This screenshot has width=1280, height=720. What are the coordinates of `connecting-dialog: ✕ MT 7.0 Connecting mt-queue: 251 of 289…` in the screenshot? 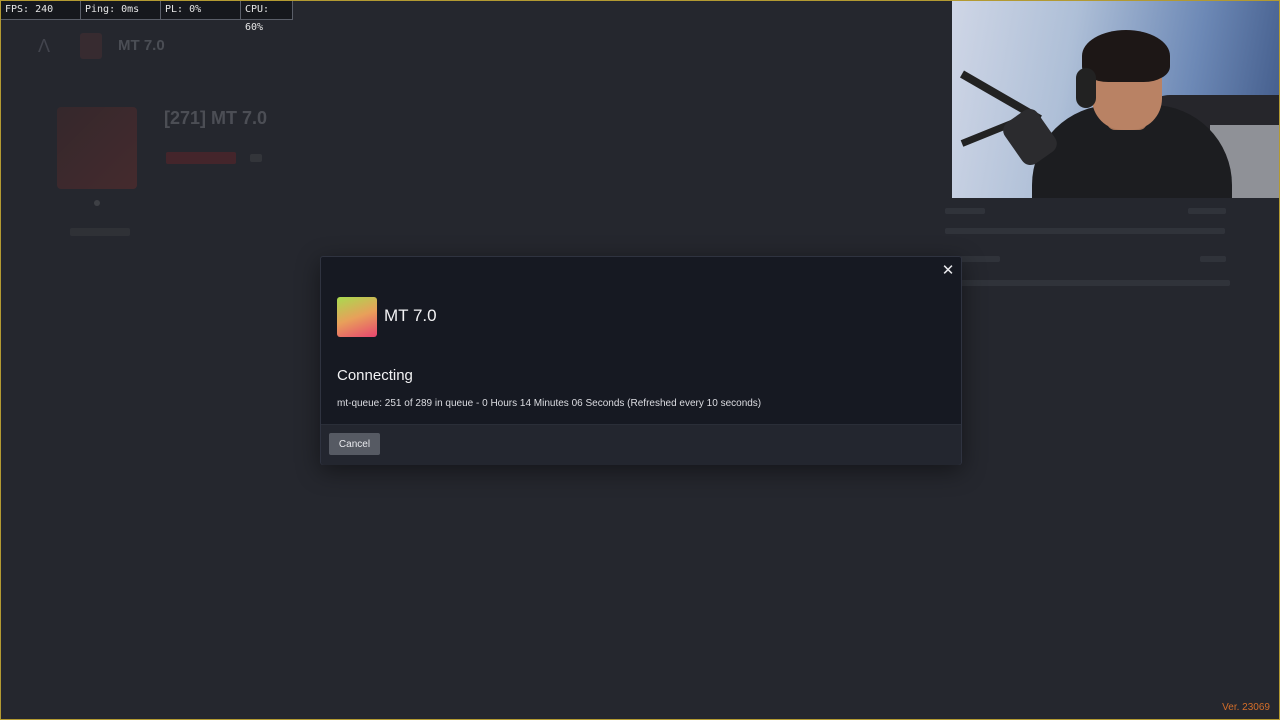 It's located at (641, 360).